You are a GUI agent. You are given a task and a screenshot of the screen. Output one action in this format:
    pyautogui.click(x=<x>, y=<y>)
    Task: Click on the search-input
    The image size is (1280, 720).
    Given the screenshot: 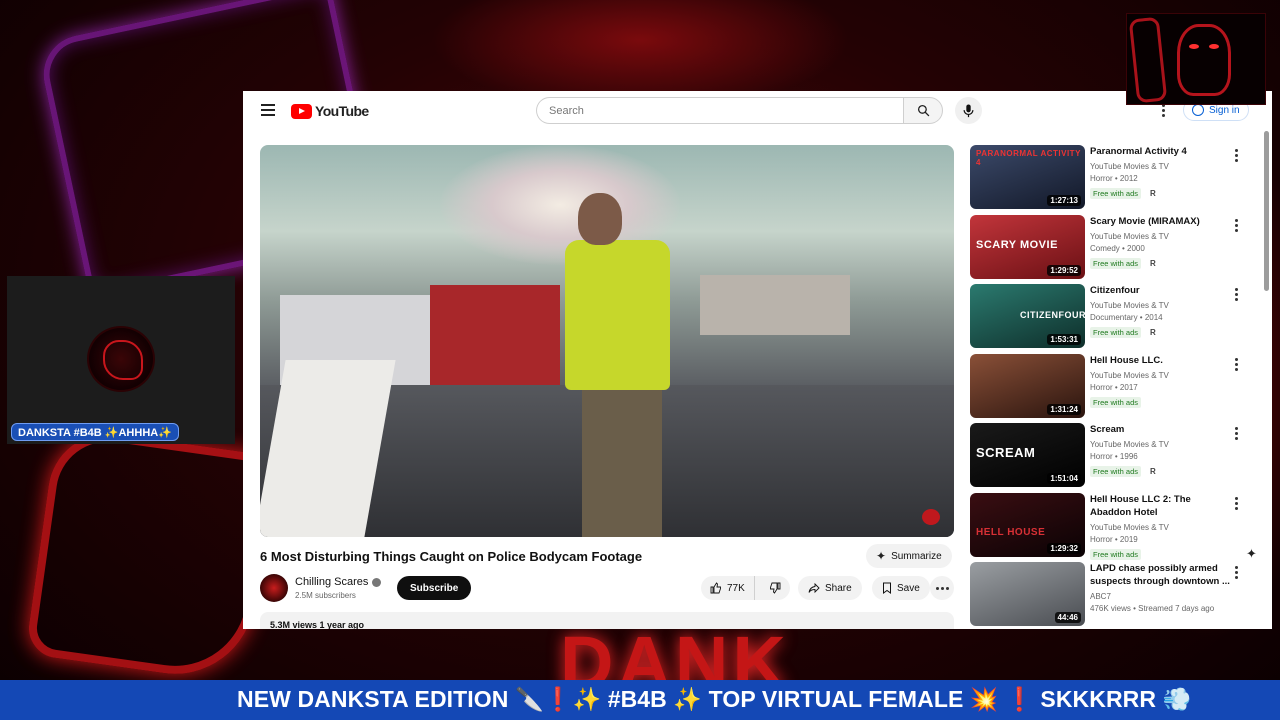 What is the action you would take?
    pyautogui.click(x=720, y=110)
    